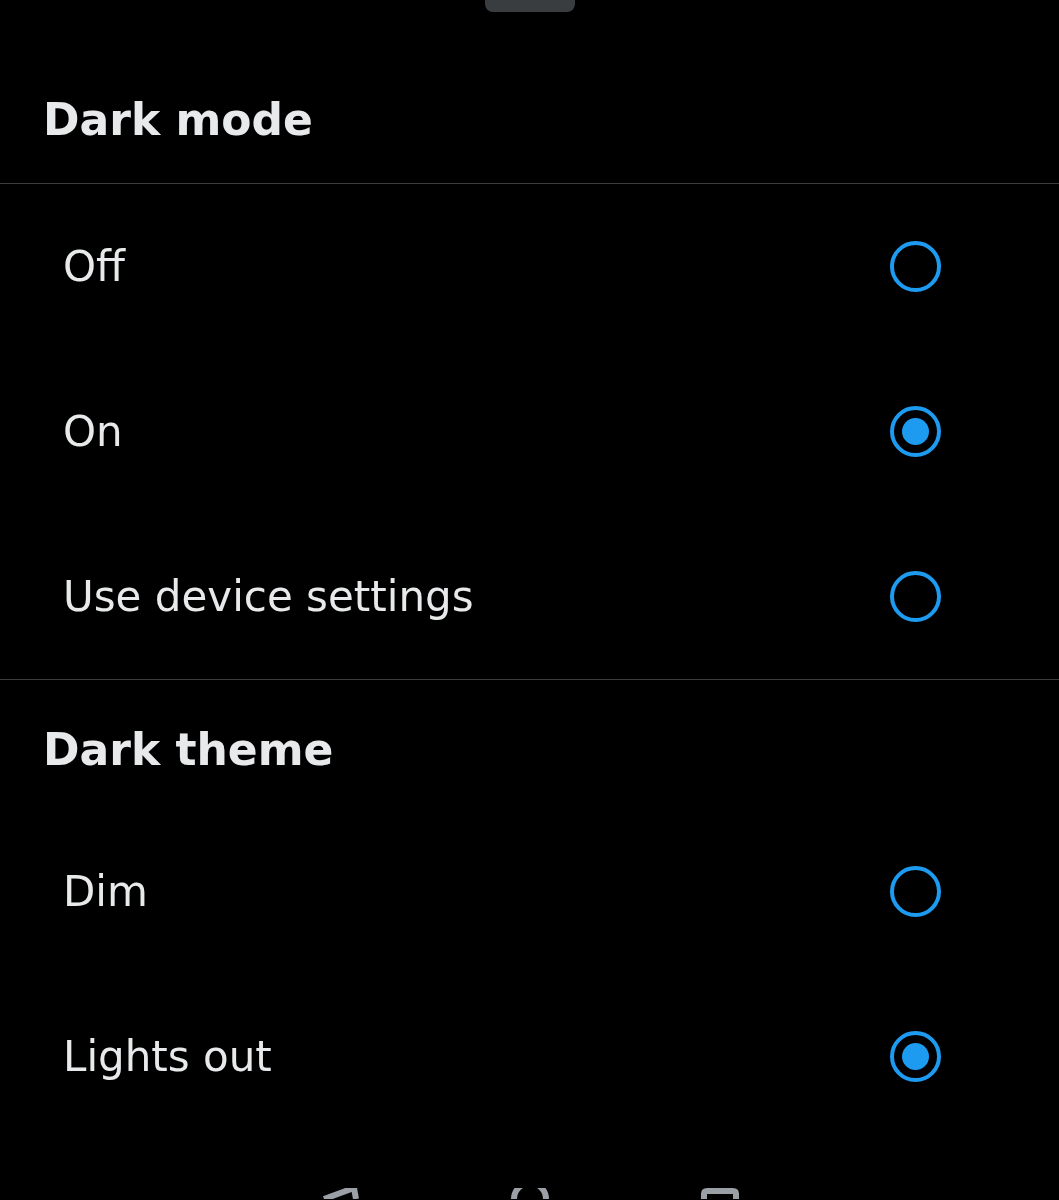 The height and width of the screenshot is (1200, 1059). Describe the element at coordinates (529, 1193) in the screenshot. I see `home-icon` at that location.